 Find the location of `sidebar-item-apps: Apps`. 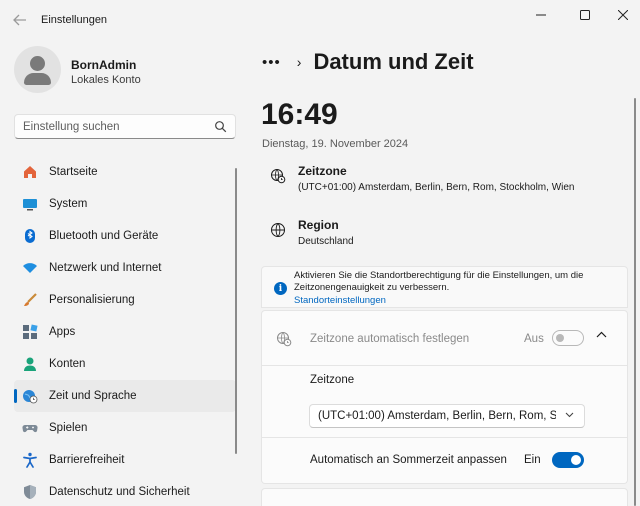

sidebar-item-apps: Apps is located at coordinates (125, 332).